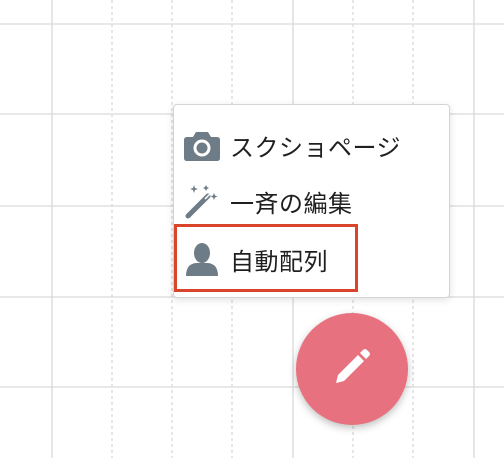 The image size is (504, 458). Describe the element at coordinates (291, 203) in the screenshot. I see `menu-item-label: 一斉の編集` at that location.